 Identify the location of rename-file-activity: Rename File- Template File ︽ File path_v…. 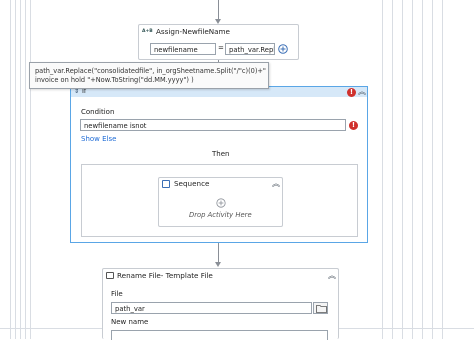
(220, 304).